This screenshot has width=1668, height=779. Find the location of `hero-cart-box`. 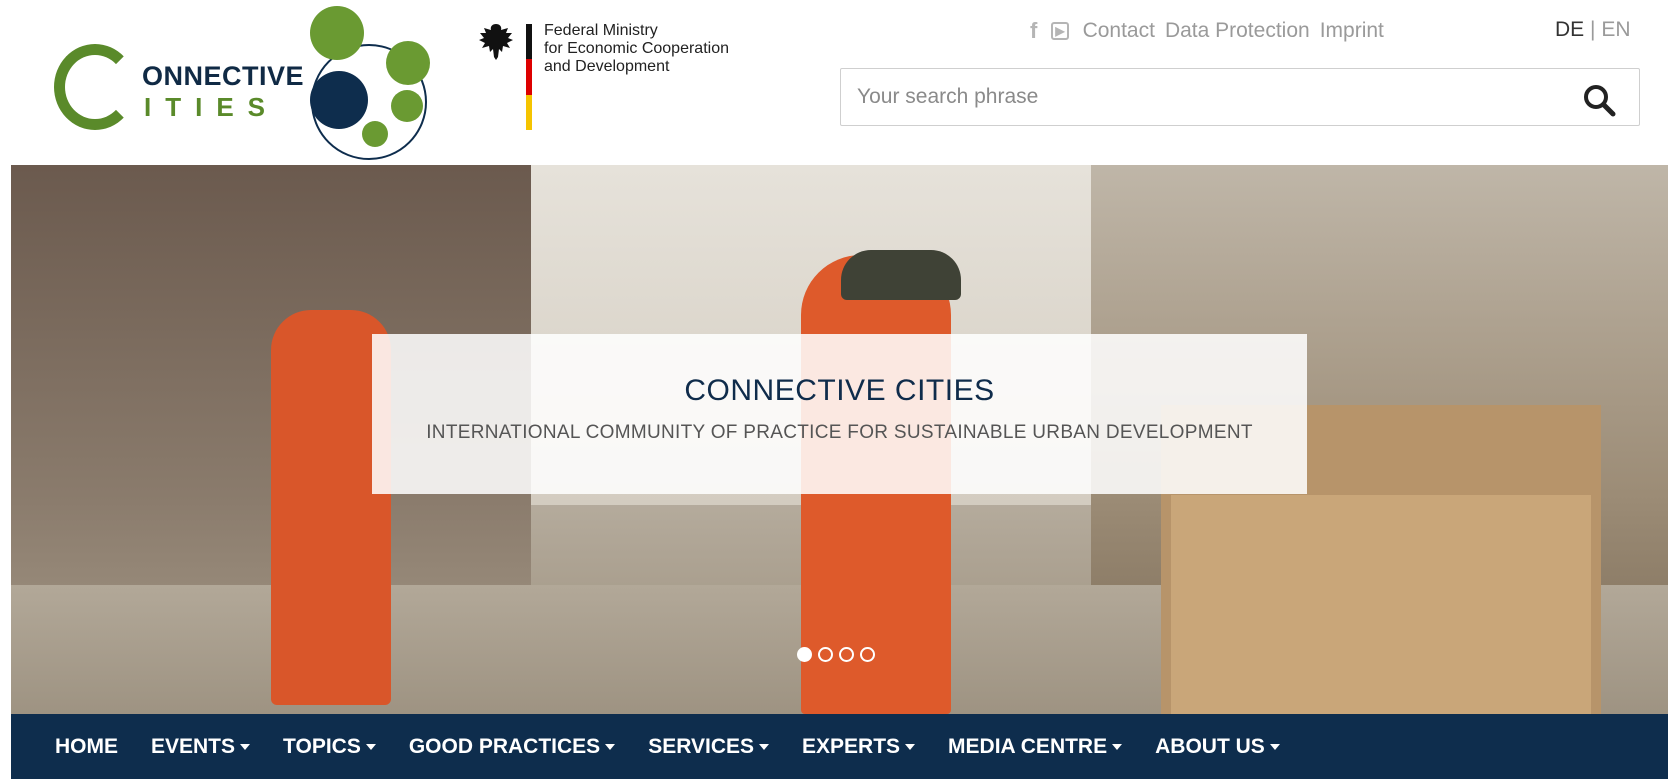

hero-cart-box is located at coordinates (1381, 604).